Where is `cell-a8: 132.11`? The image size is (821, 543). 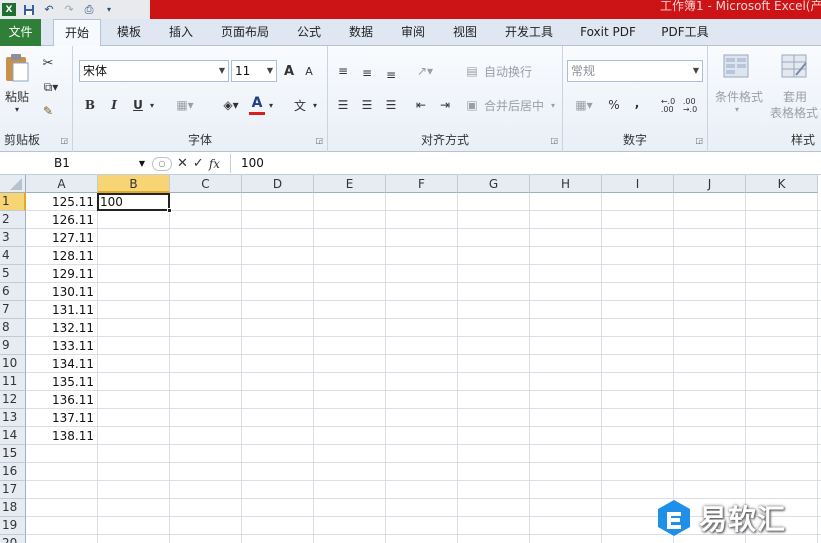 cell-a8: 132.11 is located at coordinates (62, 328).